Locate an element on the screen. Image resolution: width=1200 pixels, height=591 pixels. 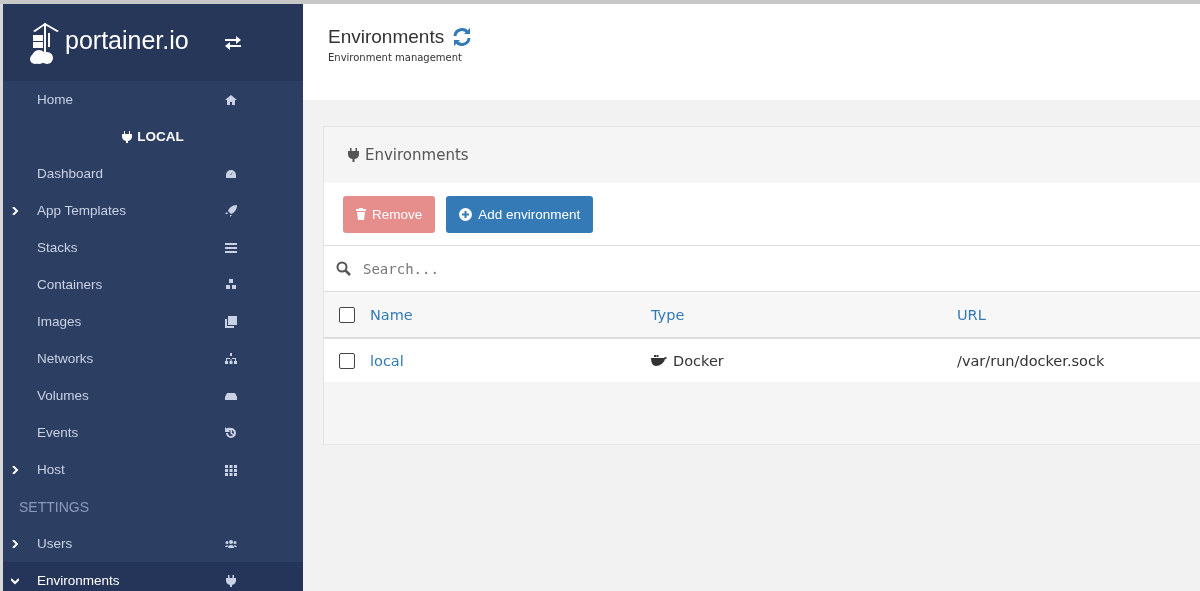
sidebar-item: Containers is located at coordinates (153, 284).